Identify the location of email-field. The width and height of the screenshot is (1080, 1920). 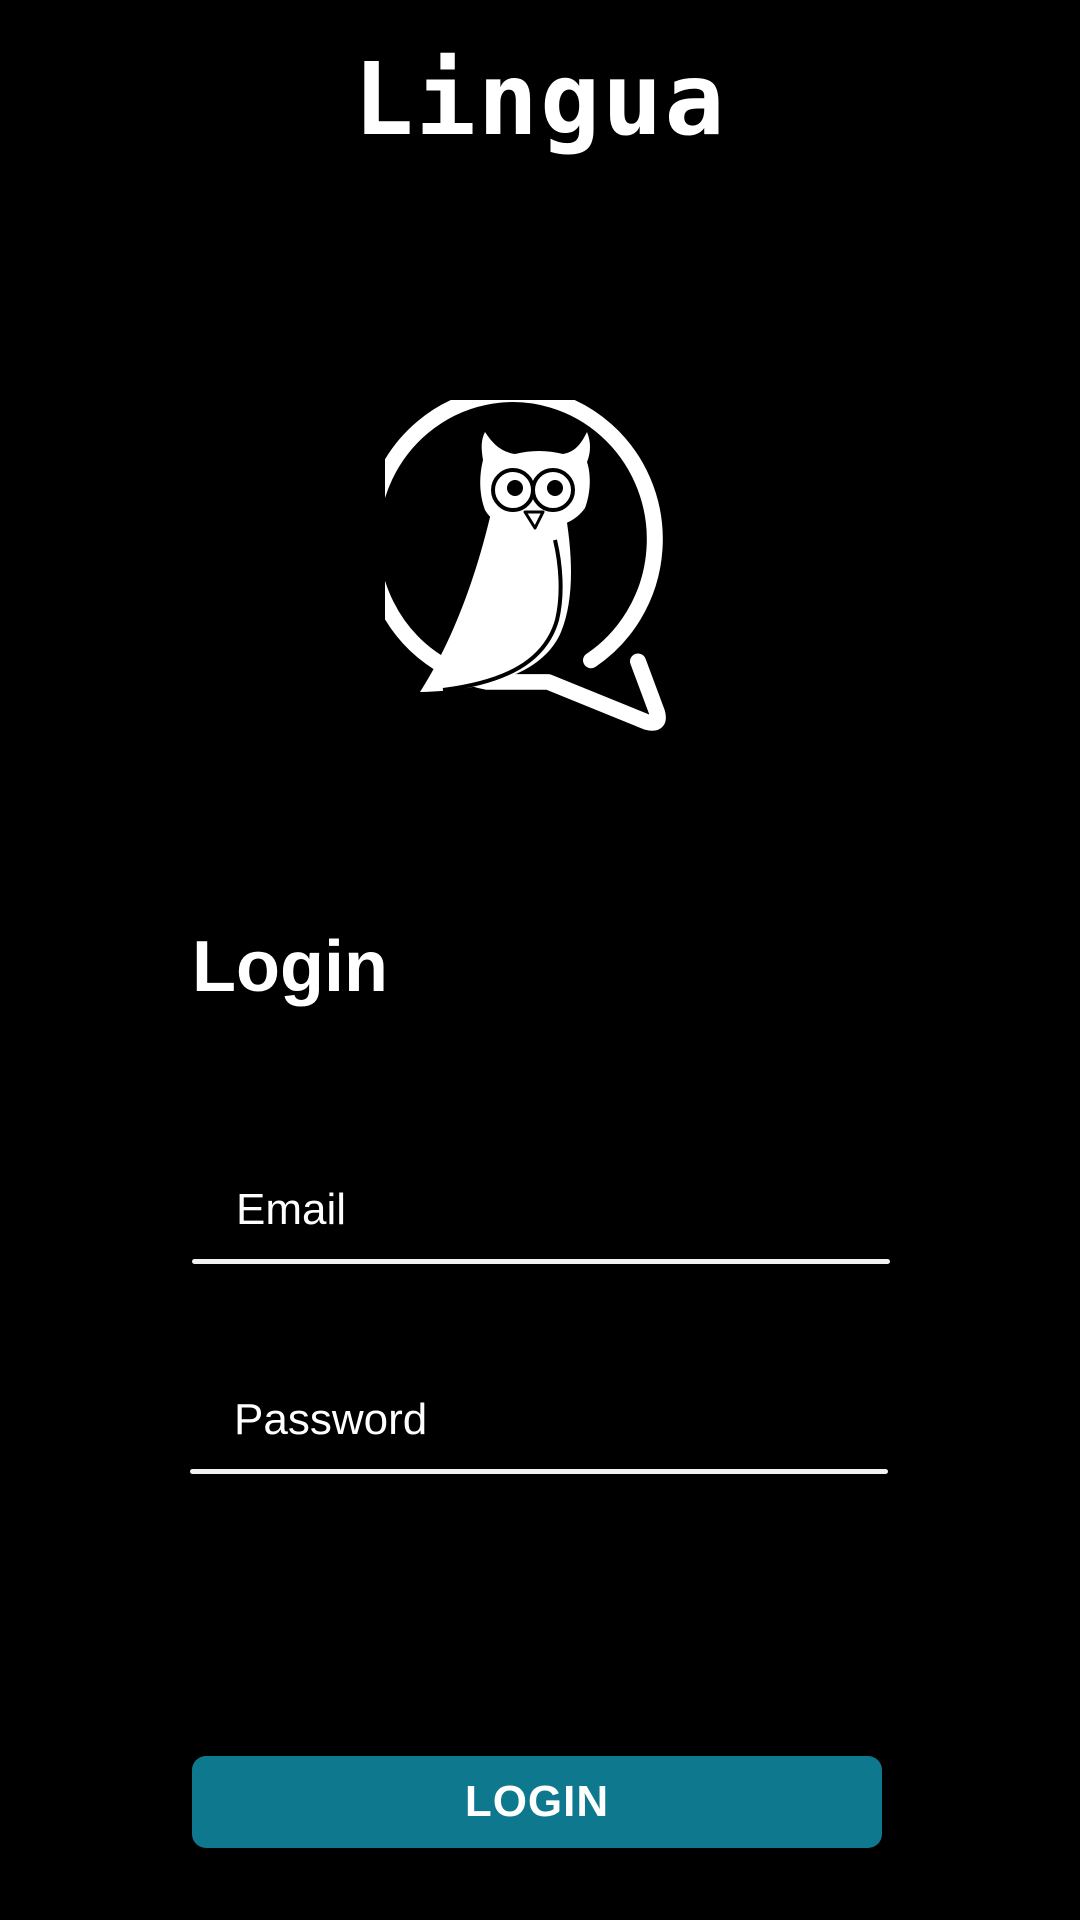
(541, 1214).